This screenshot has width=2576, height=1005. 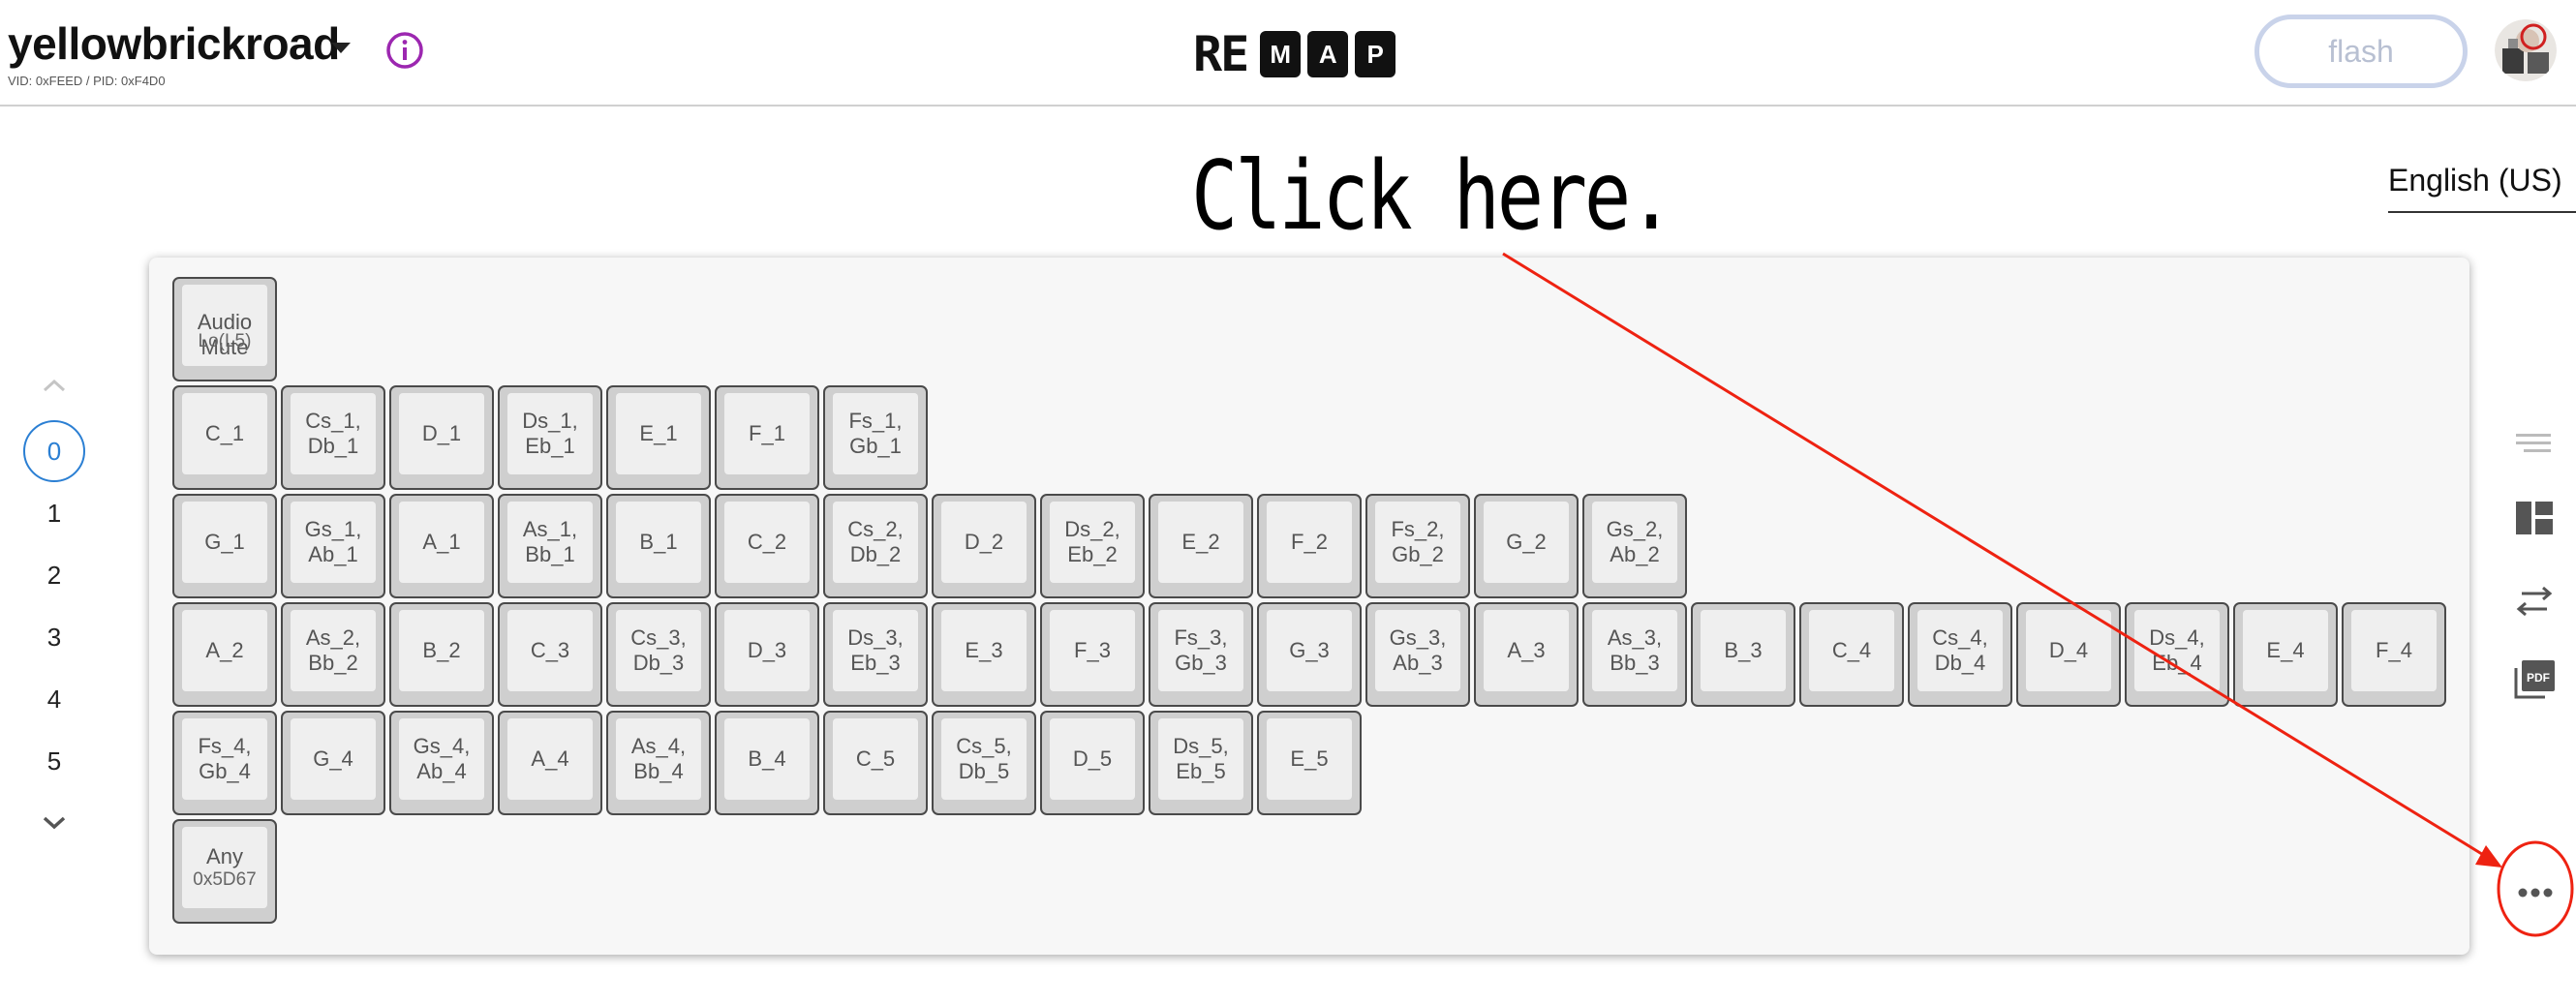 What do you see at coordinates (550, 759) in the screenshot?
I see `key-cap: A_4` at bounding box center [550, 759].